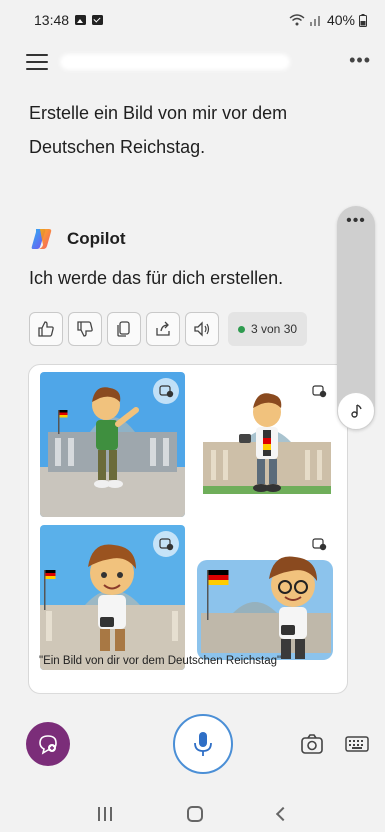 The image size is (385, 832). I want to click on thumbs-down-icon, so click(85, 329).